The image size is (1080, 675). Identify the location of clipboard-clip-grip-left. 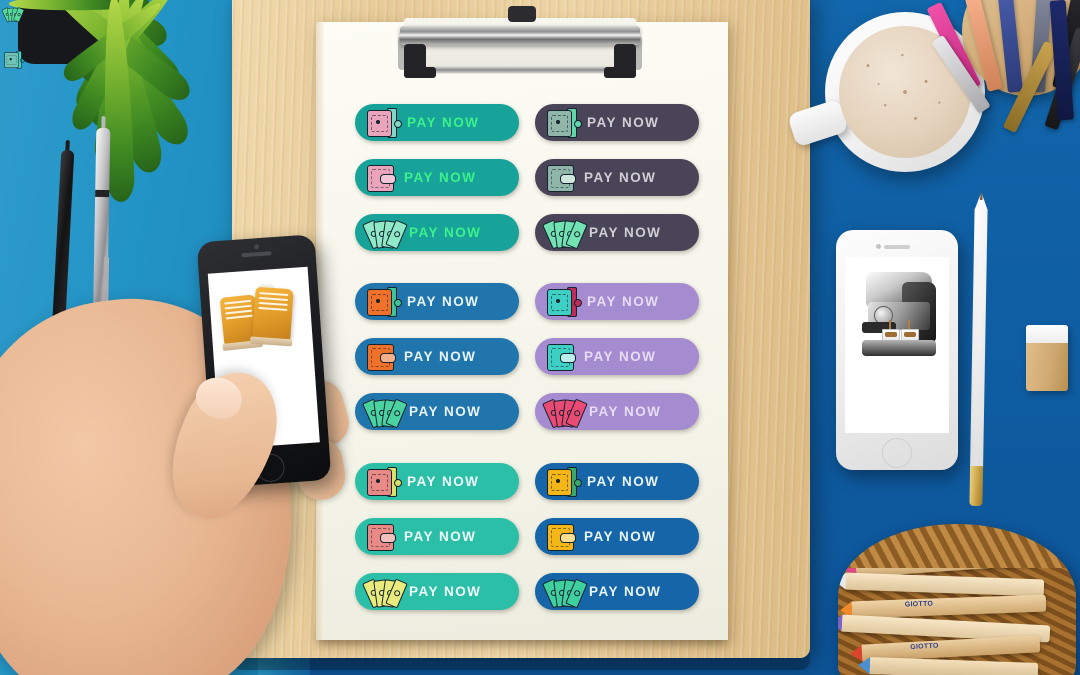
(420, 61).